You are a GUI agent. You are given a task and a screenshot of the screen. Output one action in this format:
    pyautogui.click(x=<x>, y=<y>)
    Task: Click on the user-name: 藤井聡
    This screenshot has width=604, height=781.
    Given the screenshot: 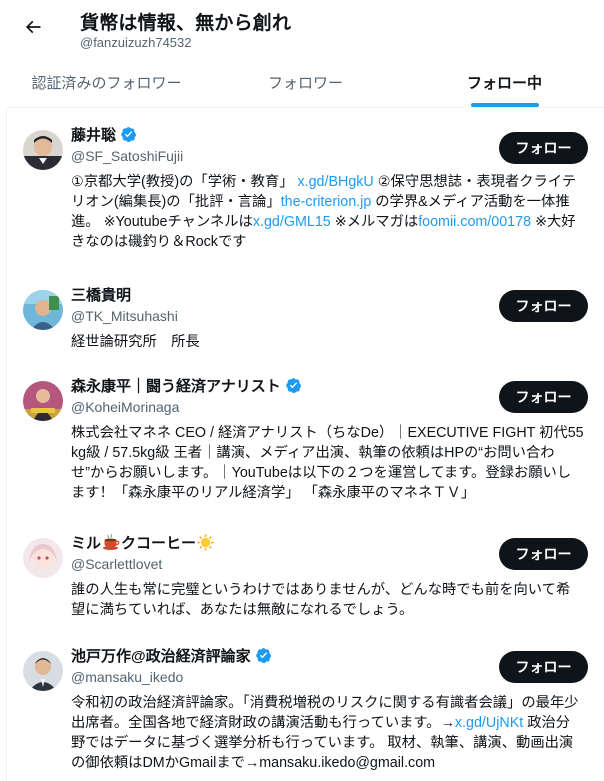 What is the action you would take?
    pyautogui.click(x=93, y=134)
    